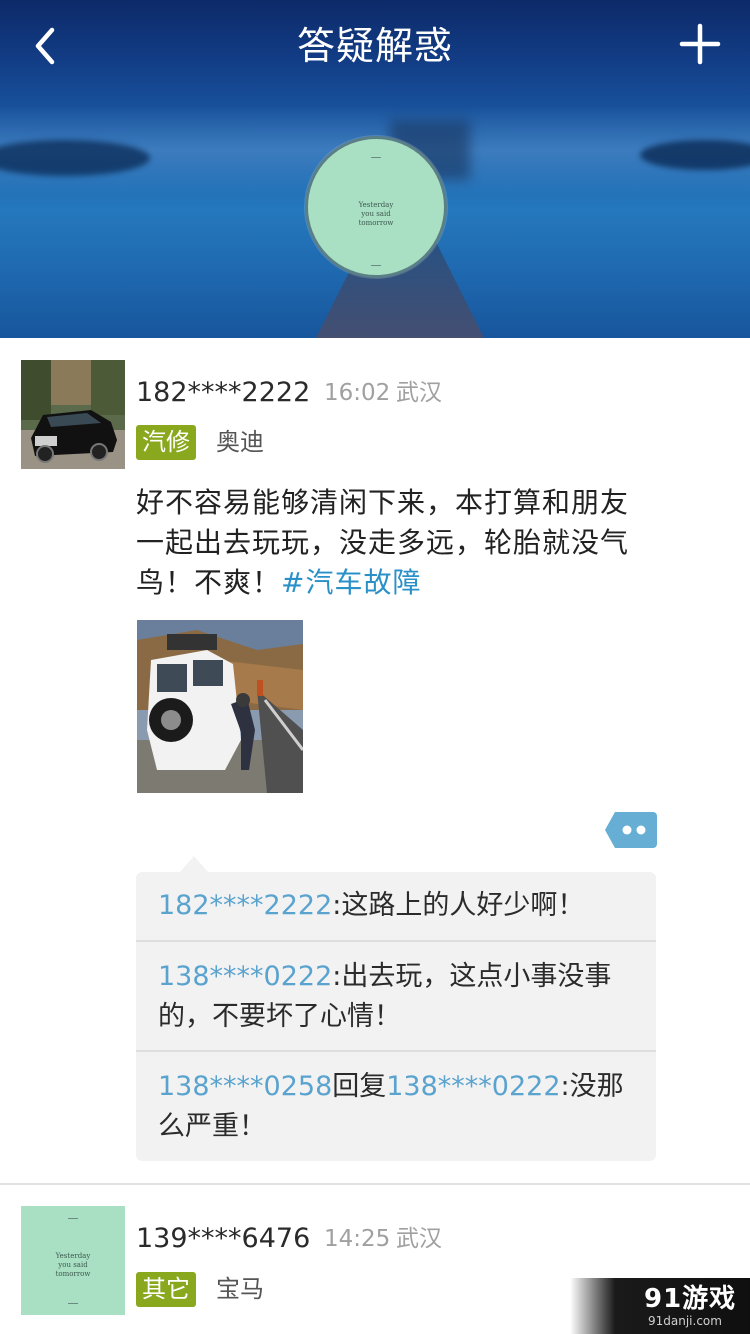 The width and height of the screenshot is (750, 1334). Describe the element at coordinates (398, 997) in the screenshot. I see `comment-text: 138****0222:出去玩，这点小事没事的，不要坏了心情！` at that location.